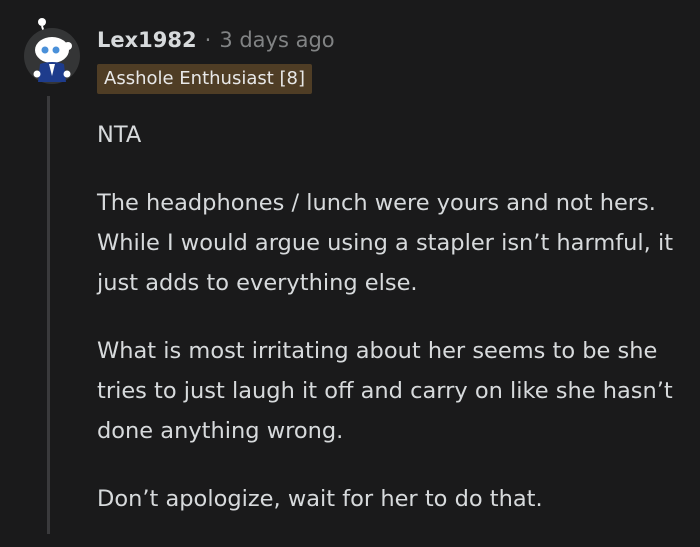 The height and width of the screenshot is (547, 700). What do you see at coordinates (276, 40) in the screenshot?
I see `comment-timestamp: 3 days ago` at bounding box center [276, 40].